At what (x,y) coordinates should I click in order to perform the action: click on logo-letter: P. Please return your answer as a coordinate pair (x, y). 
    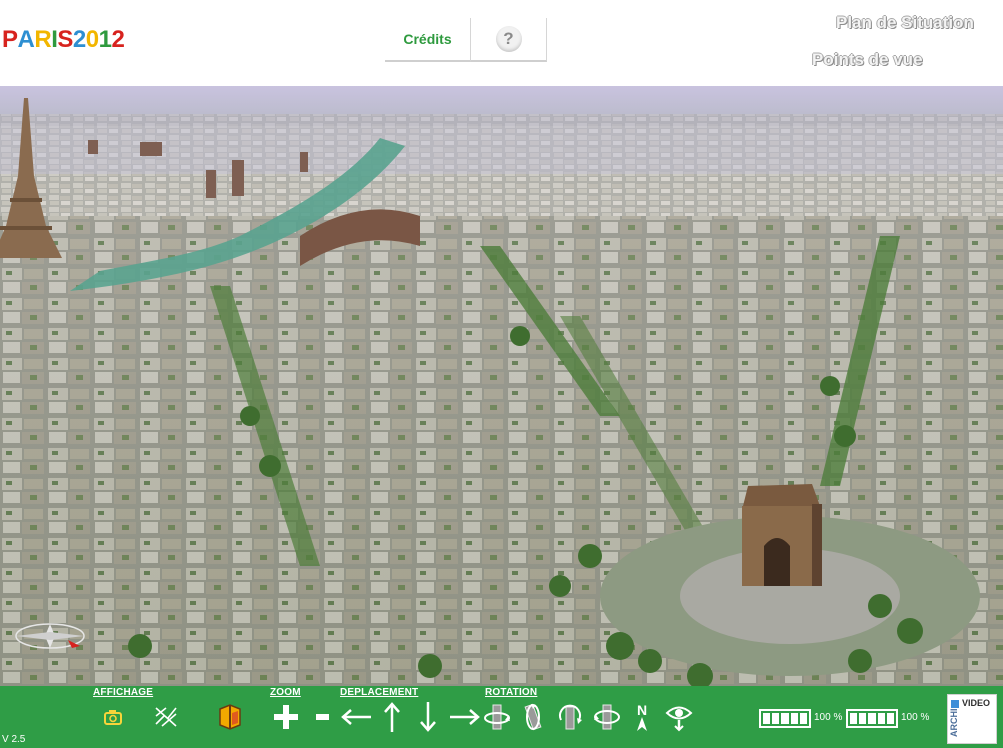
    Looking at the image, I should click on (10, 39).